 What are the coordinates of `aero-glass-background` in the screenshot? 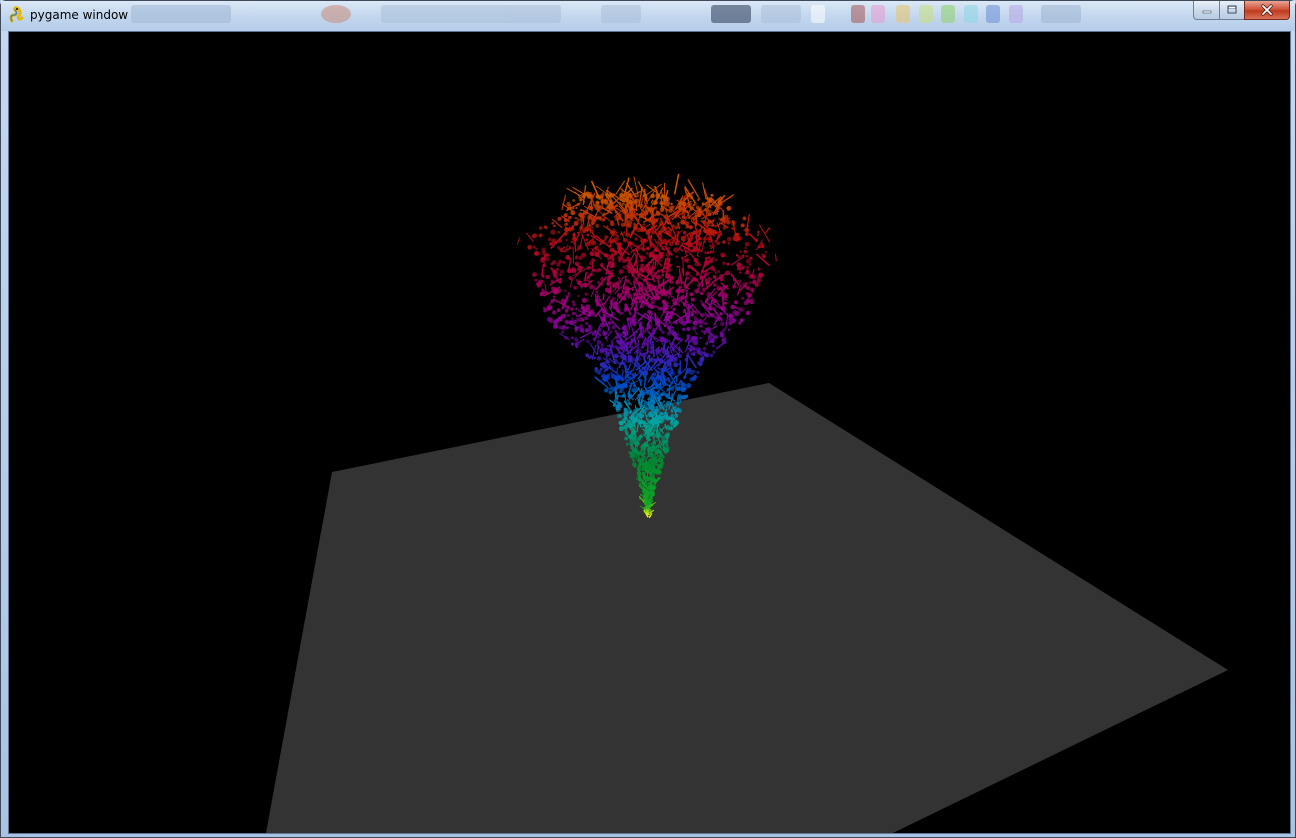 It's located at (651, 16).